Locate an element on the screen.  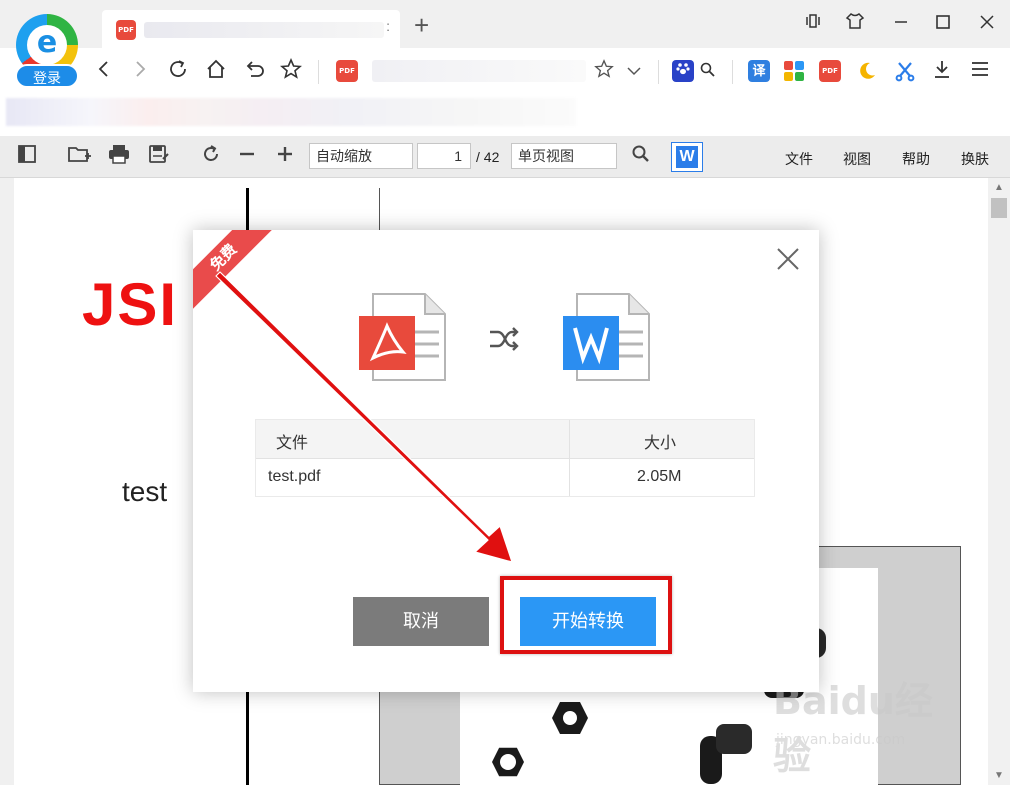
download-icon is located at coordinates (942, 72).